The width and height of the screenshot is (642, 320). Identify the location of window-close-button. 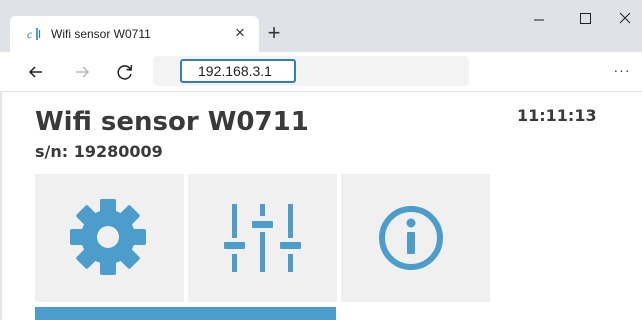
(622, 20).